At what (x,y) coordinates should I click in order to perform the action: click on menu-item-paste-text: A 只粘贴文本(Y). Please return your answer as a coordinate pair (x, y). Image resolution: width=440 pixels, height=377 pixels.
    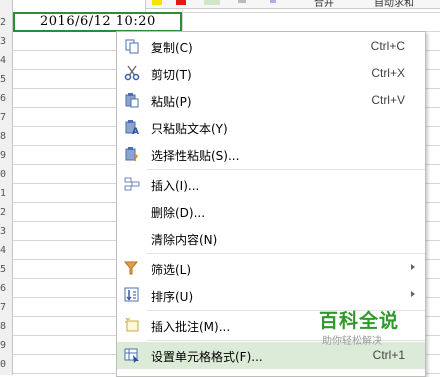
    Looking at the image, I should click on (271, 127).